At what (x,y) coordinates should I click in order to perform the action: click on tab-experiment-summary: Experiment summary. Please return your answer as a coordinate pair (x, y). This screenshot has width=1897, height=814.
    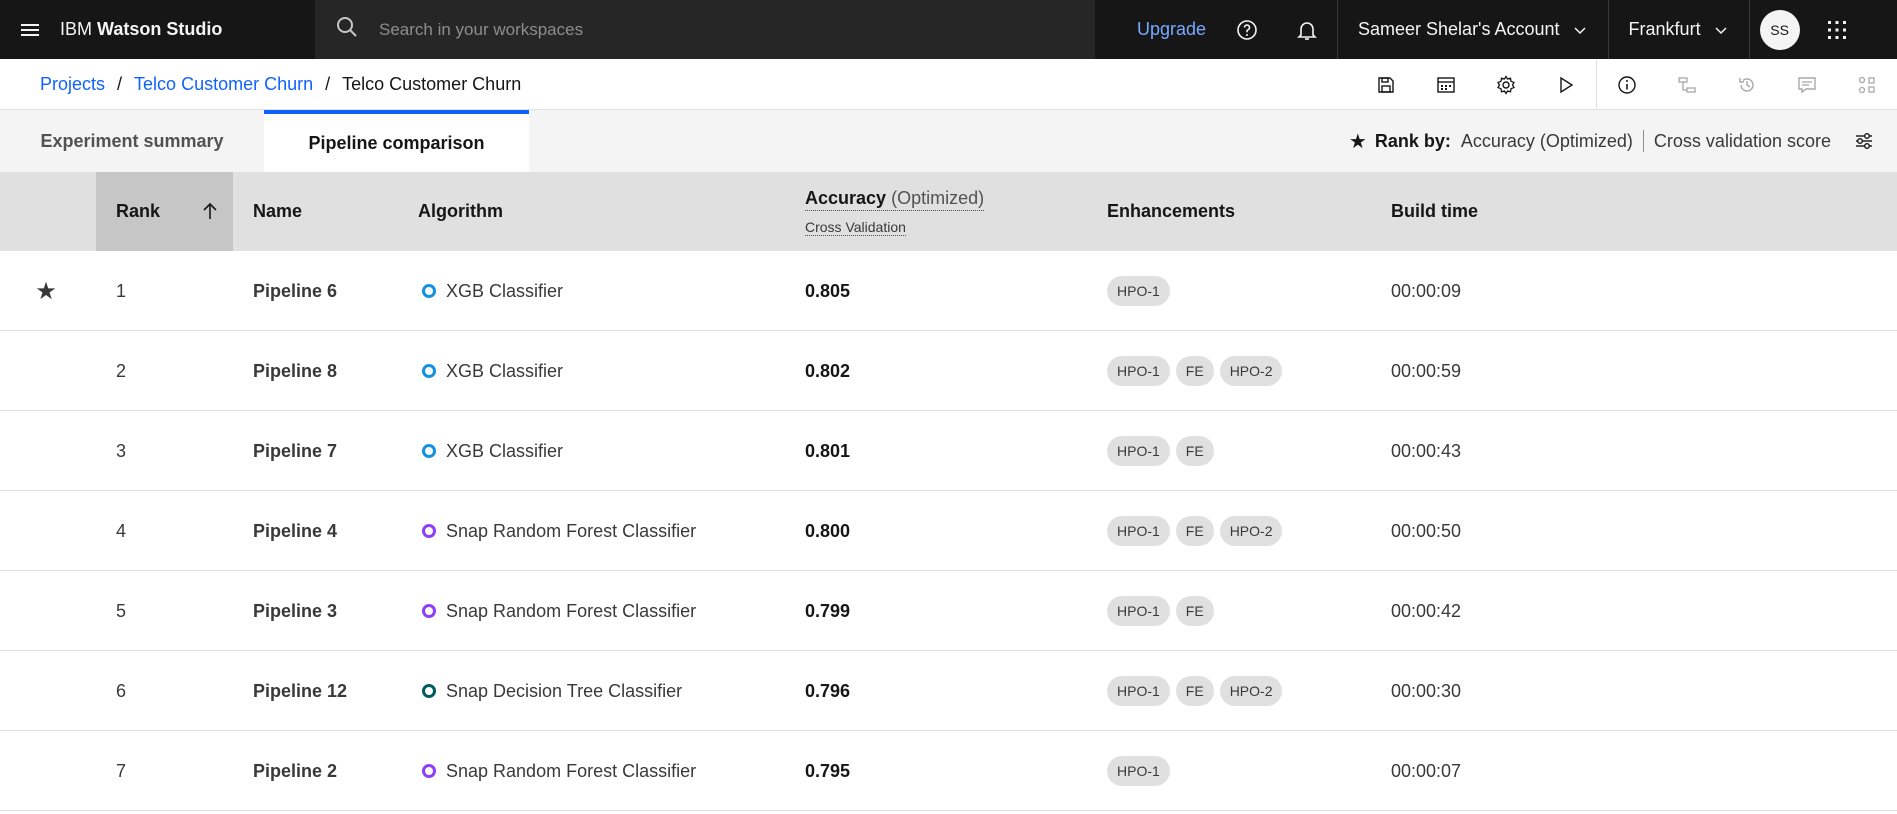
    Looking at the image, I should click on (132, 141).